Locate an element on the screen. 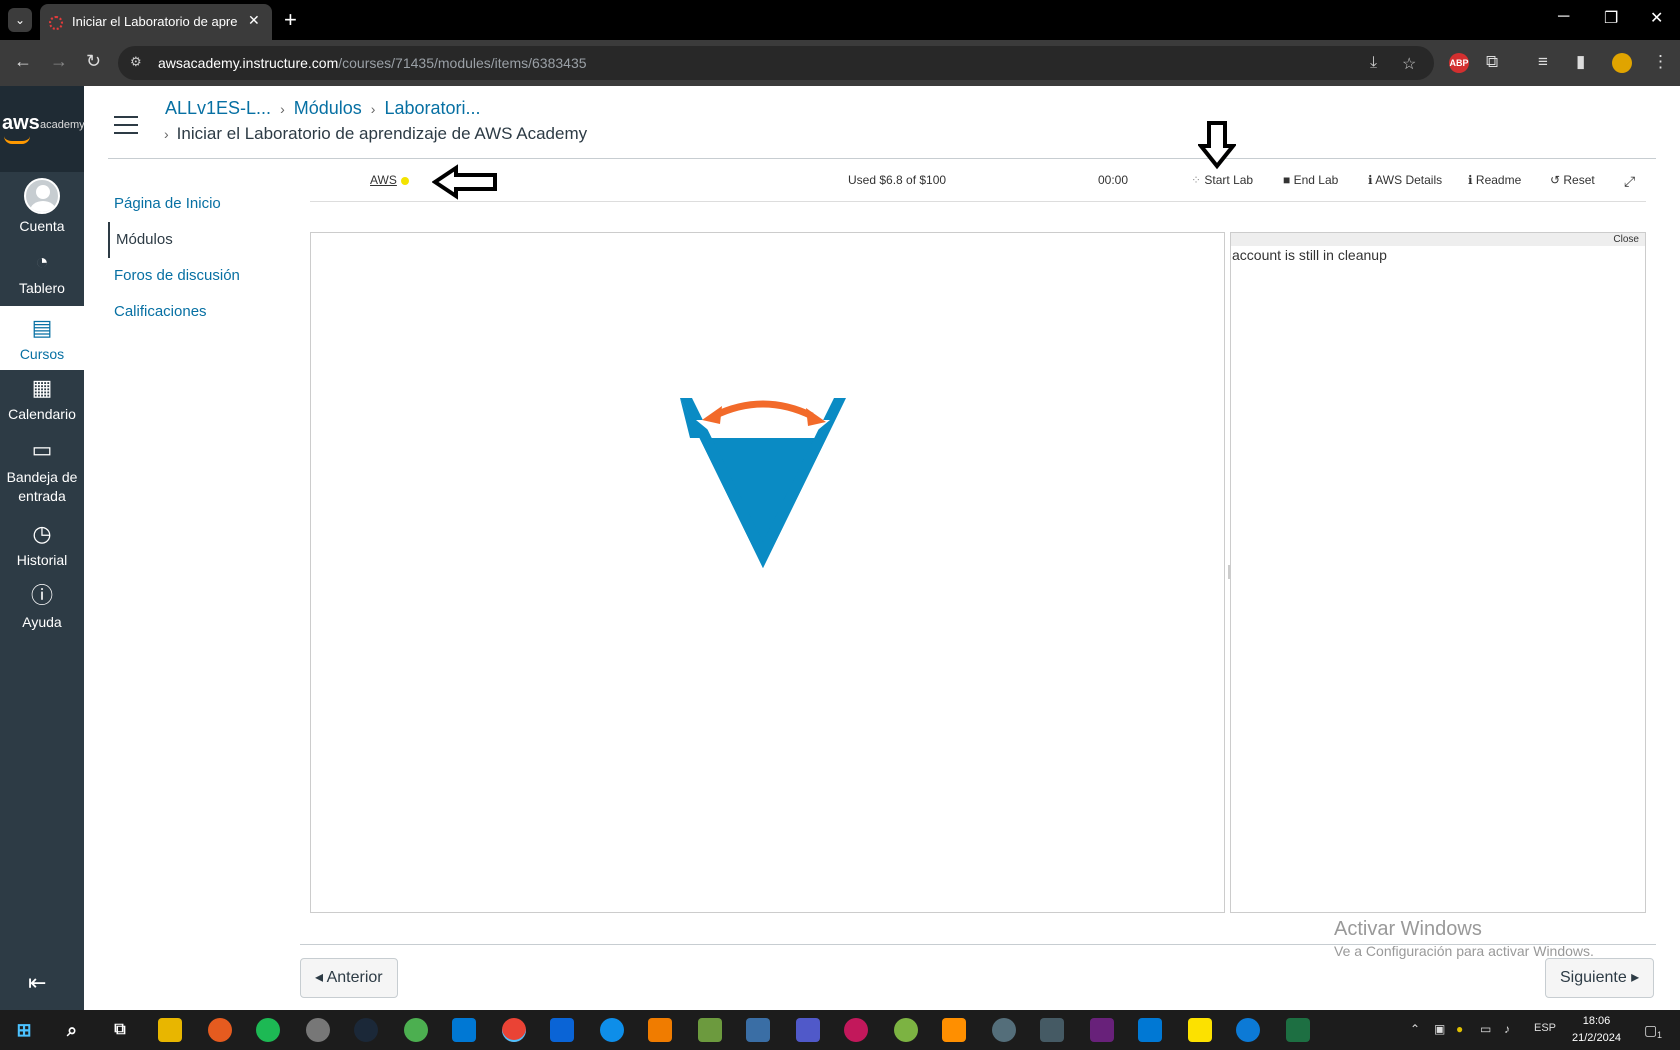 The image size is (1680, 1050). side-panel-icon: ▮ is located at coordinates (1580, 62).